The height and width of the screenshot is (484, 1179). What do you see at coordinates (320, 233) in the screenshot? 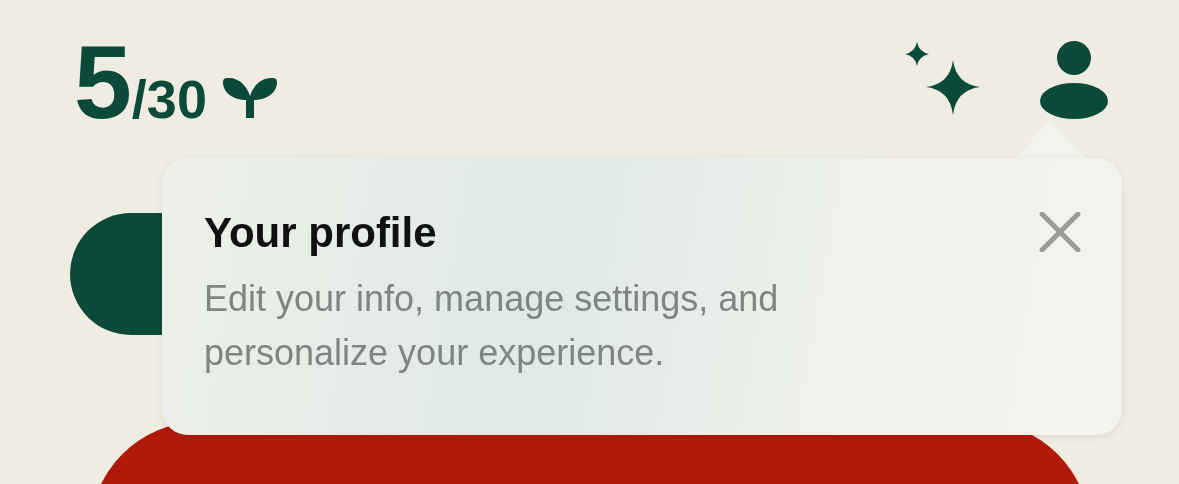
I see `tooltip-title: Your profile` at bounding box center [320, 233].